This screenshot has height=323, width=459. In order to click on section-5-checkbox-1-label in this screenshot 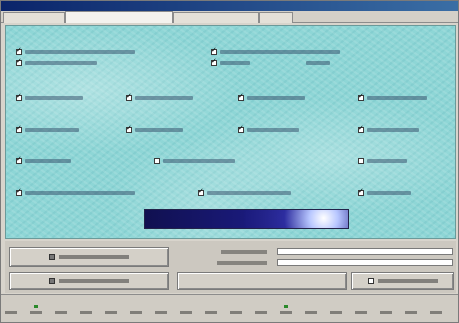, I will do `click(80, 193)`.